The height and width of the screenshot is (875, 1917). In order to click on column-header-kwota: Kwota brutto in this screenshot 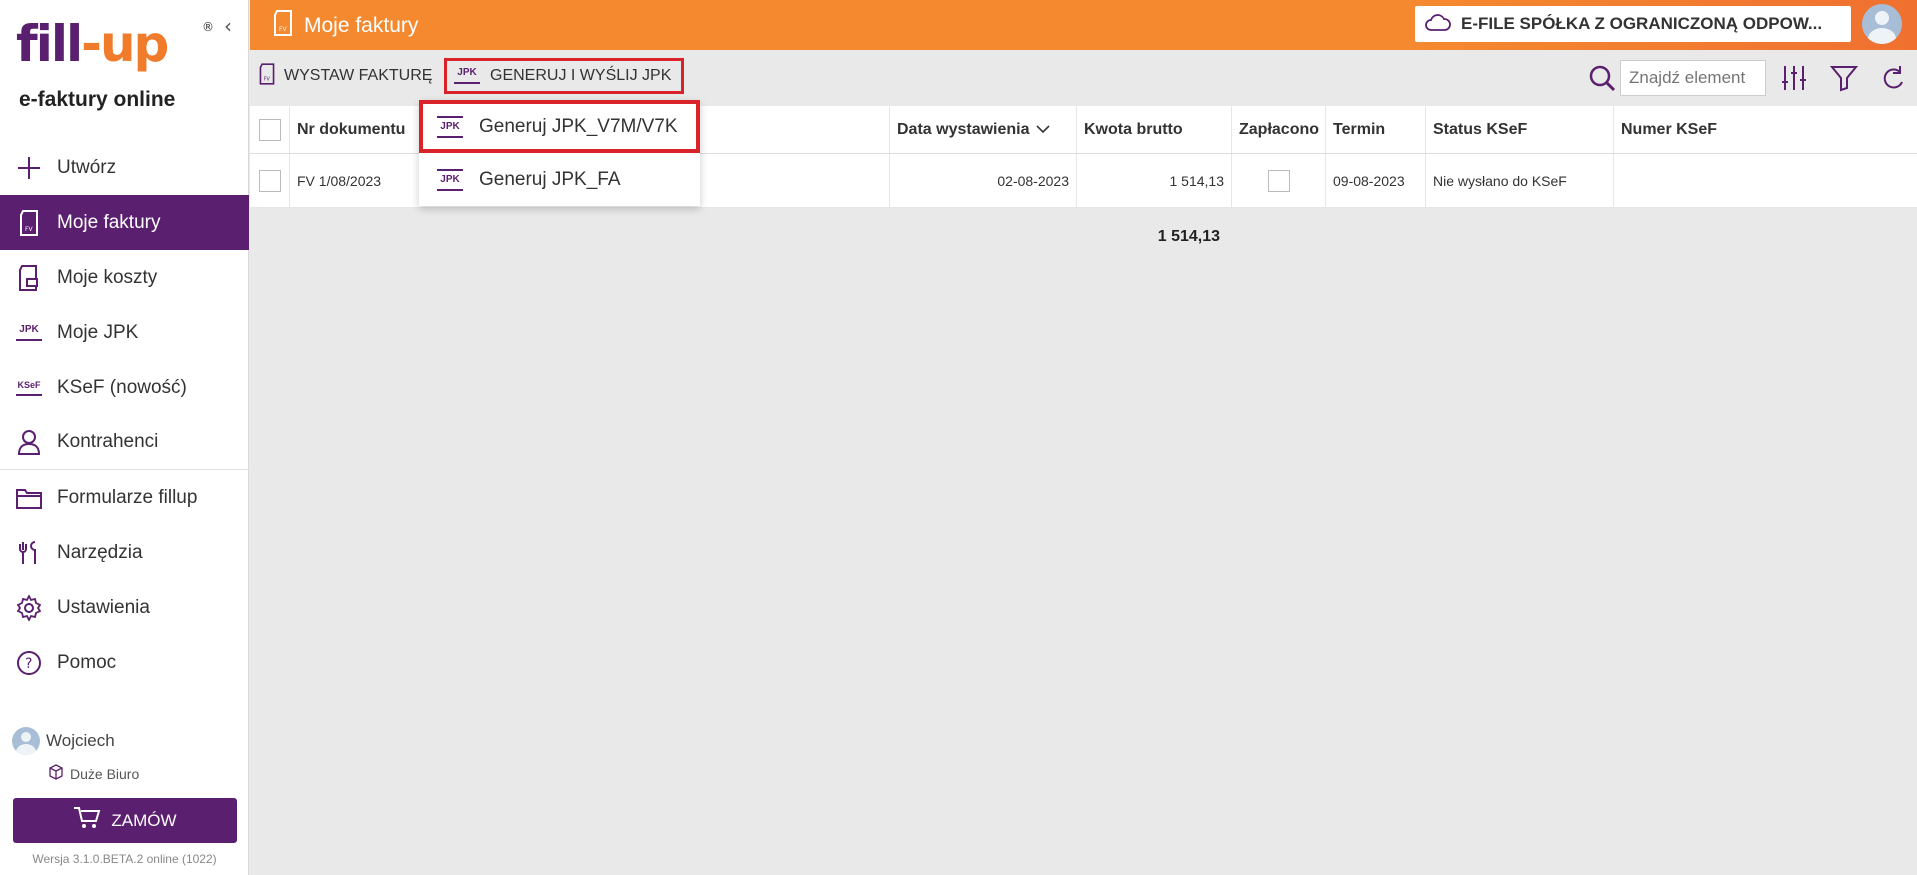, I will do `click(1154, 129)`.